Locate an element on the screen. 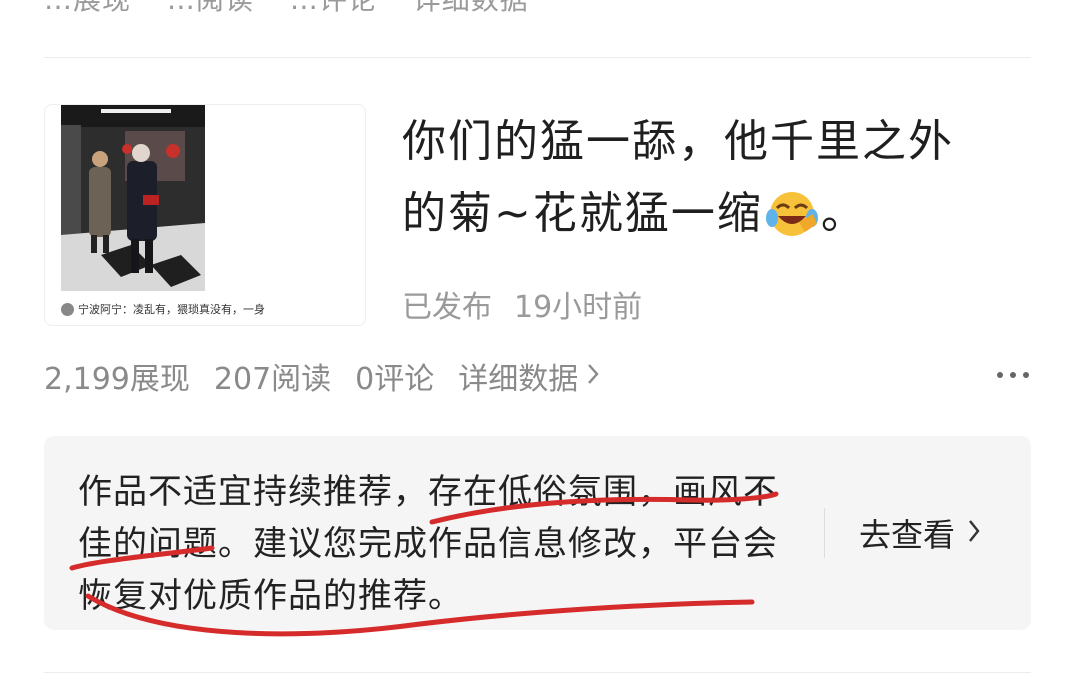 The image size is (1075, 686). prev-detail-link: 详细数据 is located at coordinates (471, 8).